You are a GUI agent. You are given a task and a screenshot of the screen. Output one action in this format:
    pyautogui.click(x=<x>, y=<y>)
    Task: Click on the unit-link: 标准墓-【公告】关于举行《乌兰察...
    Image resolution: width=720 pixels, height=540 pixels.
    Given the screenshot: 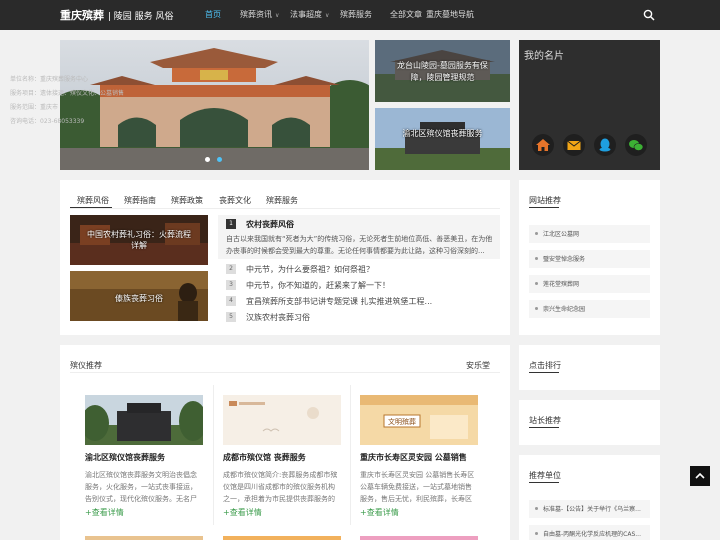 What is the action you would take?
    pyautogui.click(x=592, y=508)
    